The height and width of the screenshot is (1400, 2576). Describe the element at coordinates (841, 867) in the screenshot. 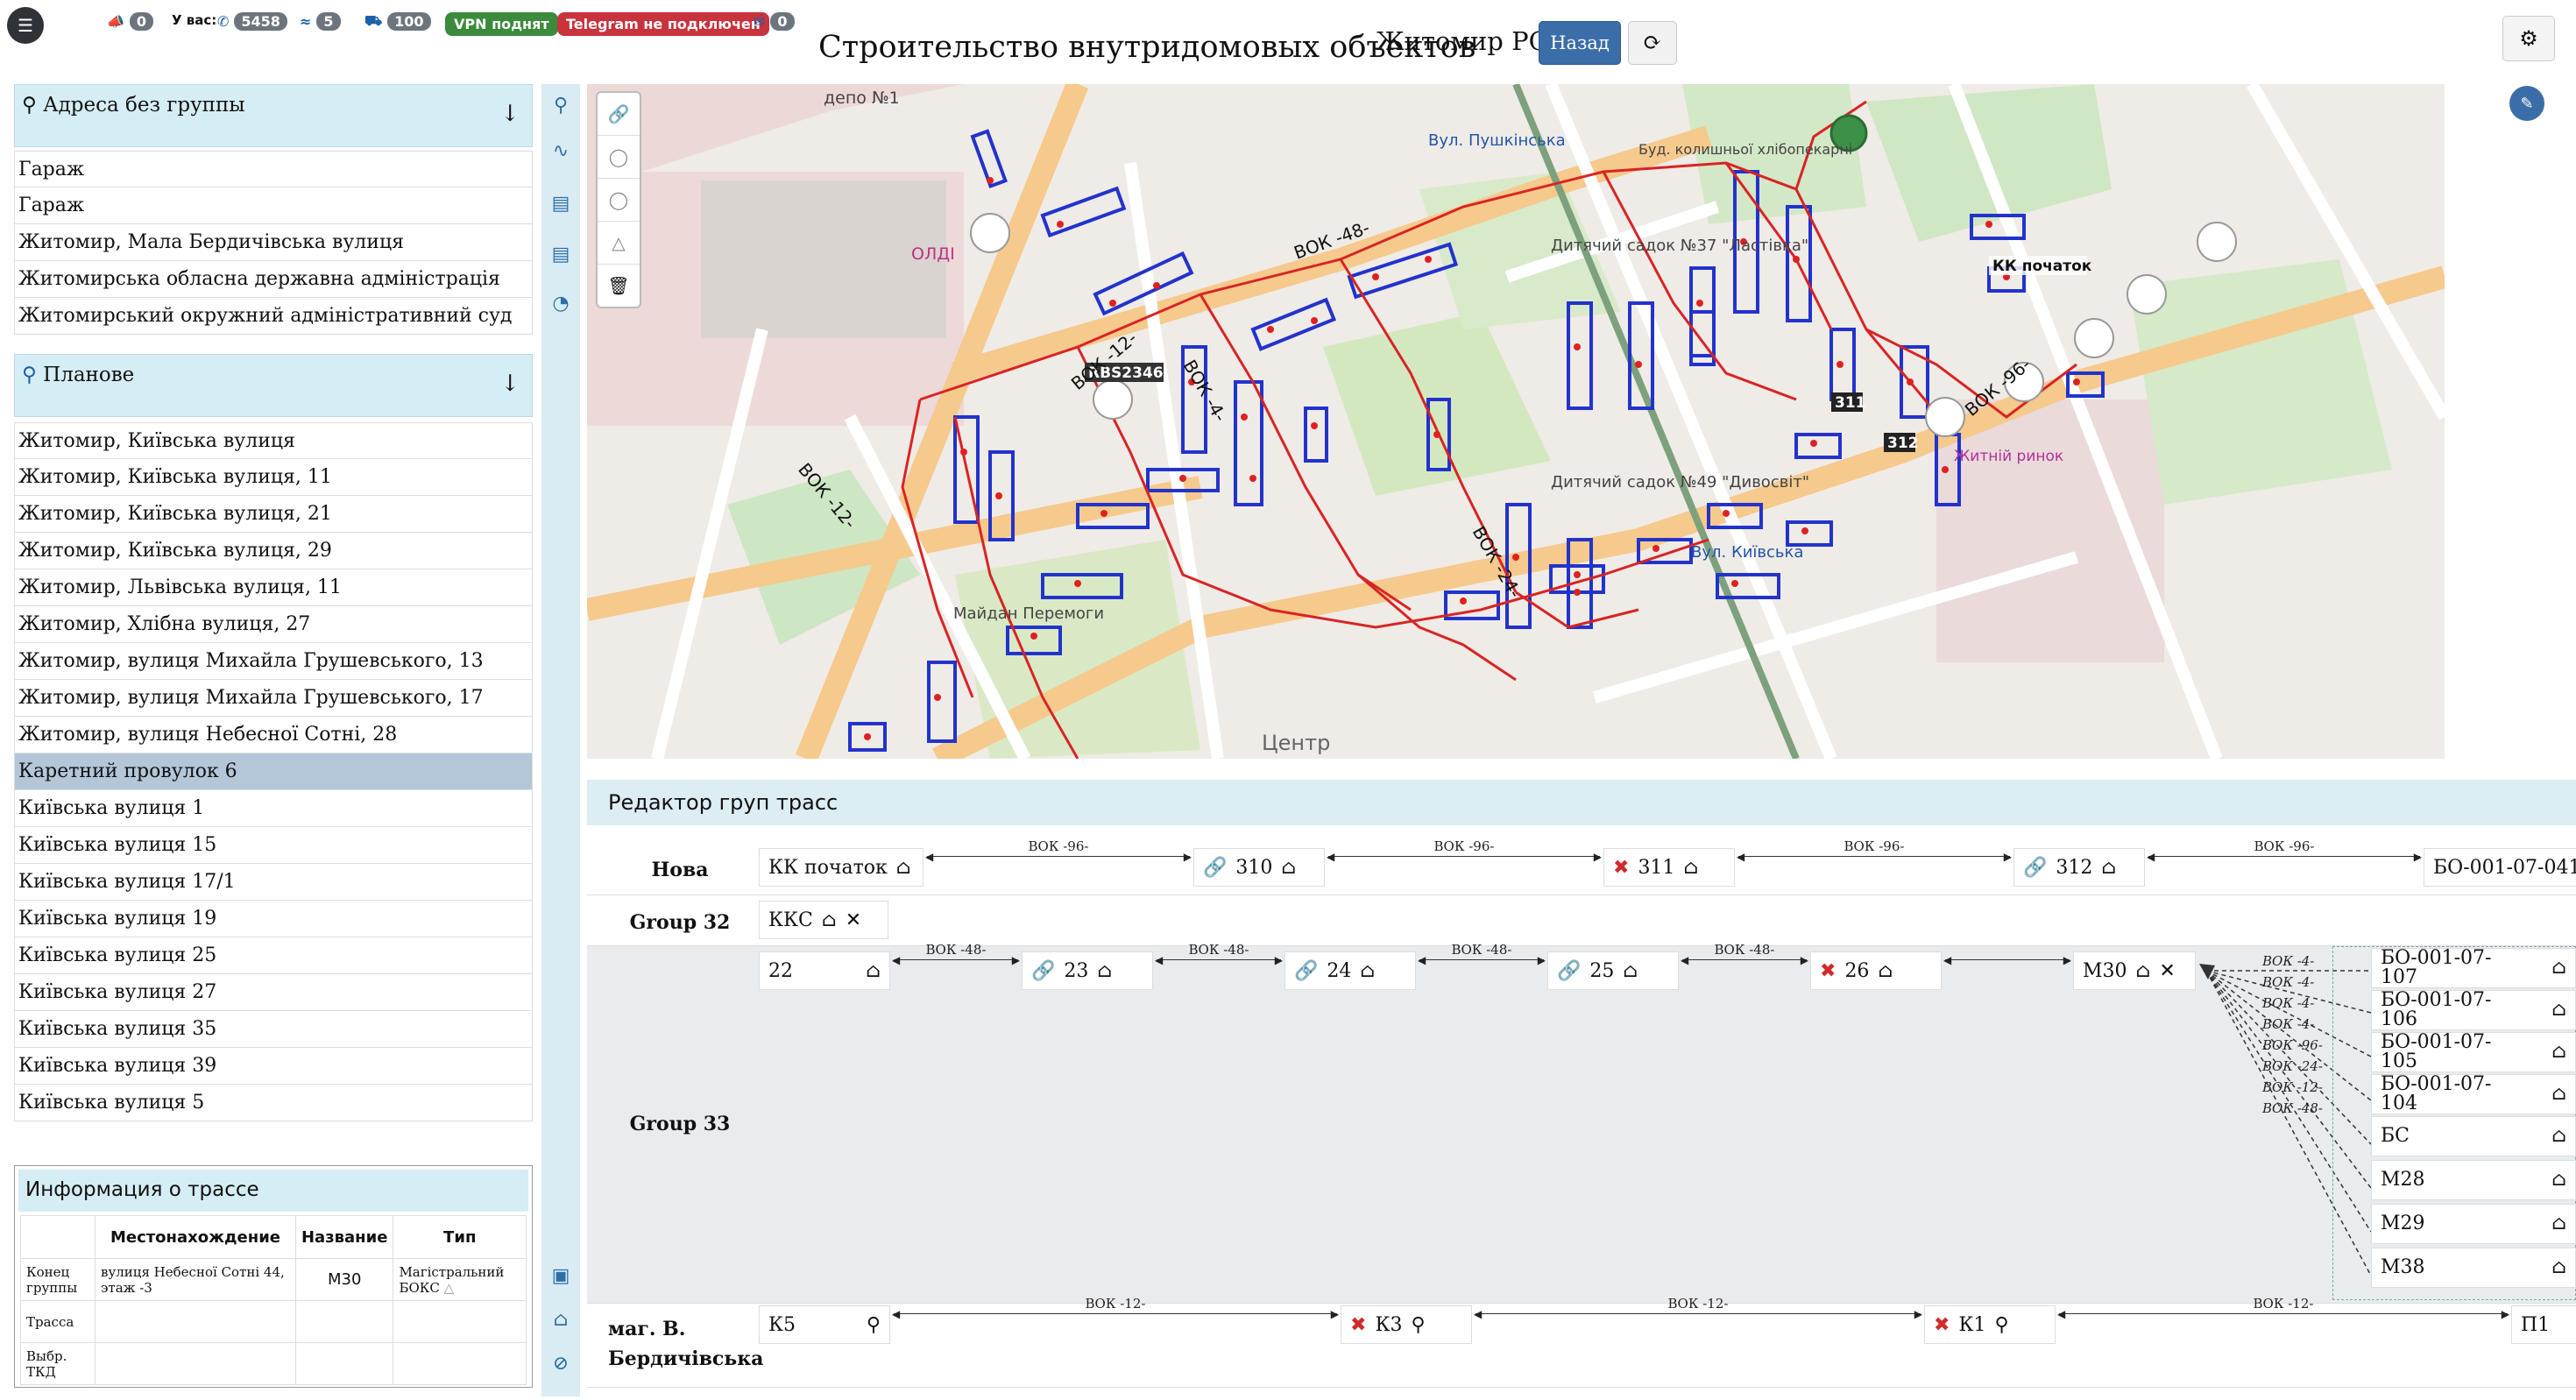

I see `route-node: КК початок ⌂` at that location.